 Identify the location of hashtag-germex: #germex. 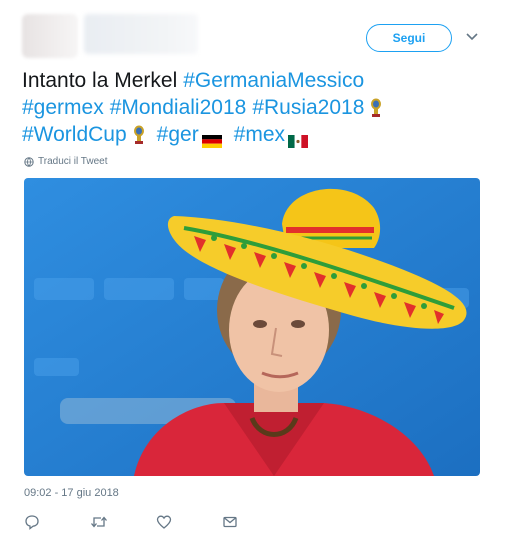
(63, 107).